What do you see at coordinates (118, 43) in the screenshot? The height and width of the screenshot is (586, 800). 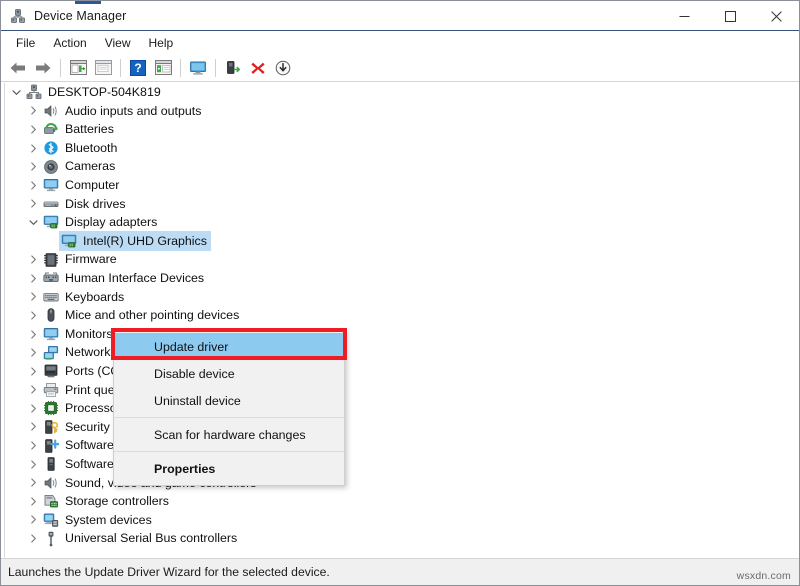 I see `menu-view: View` at bounding box center [118, 43].